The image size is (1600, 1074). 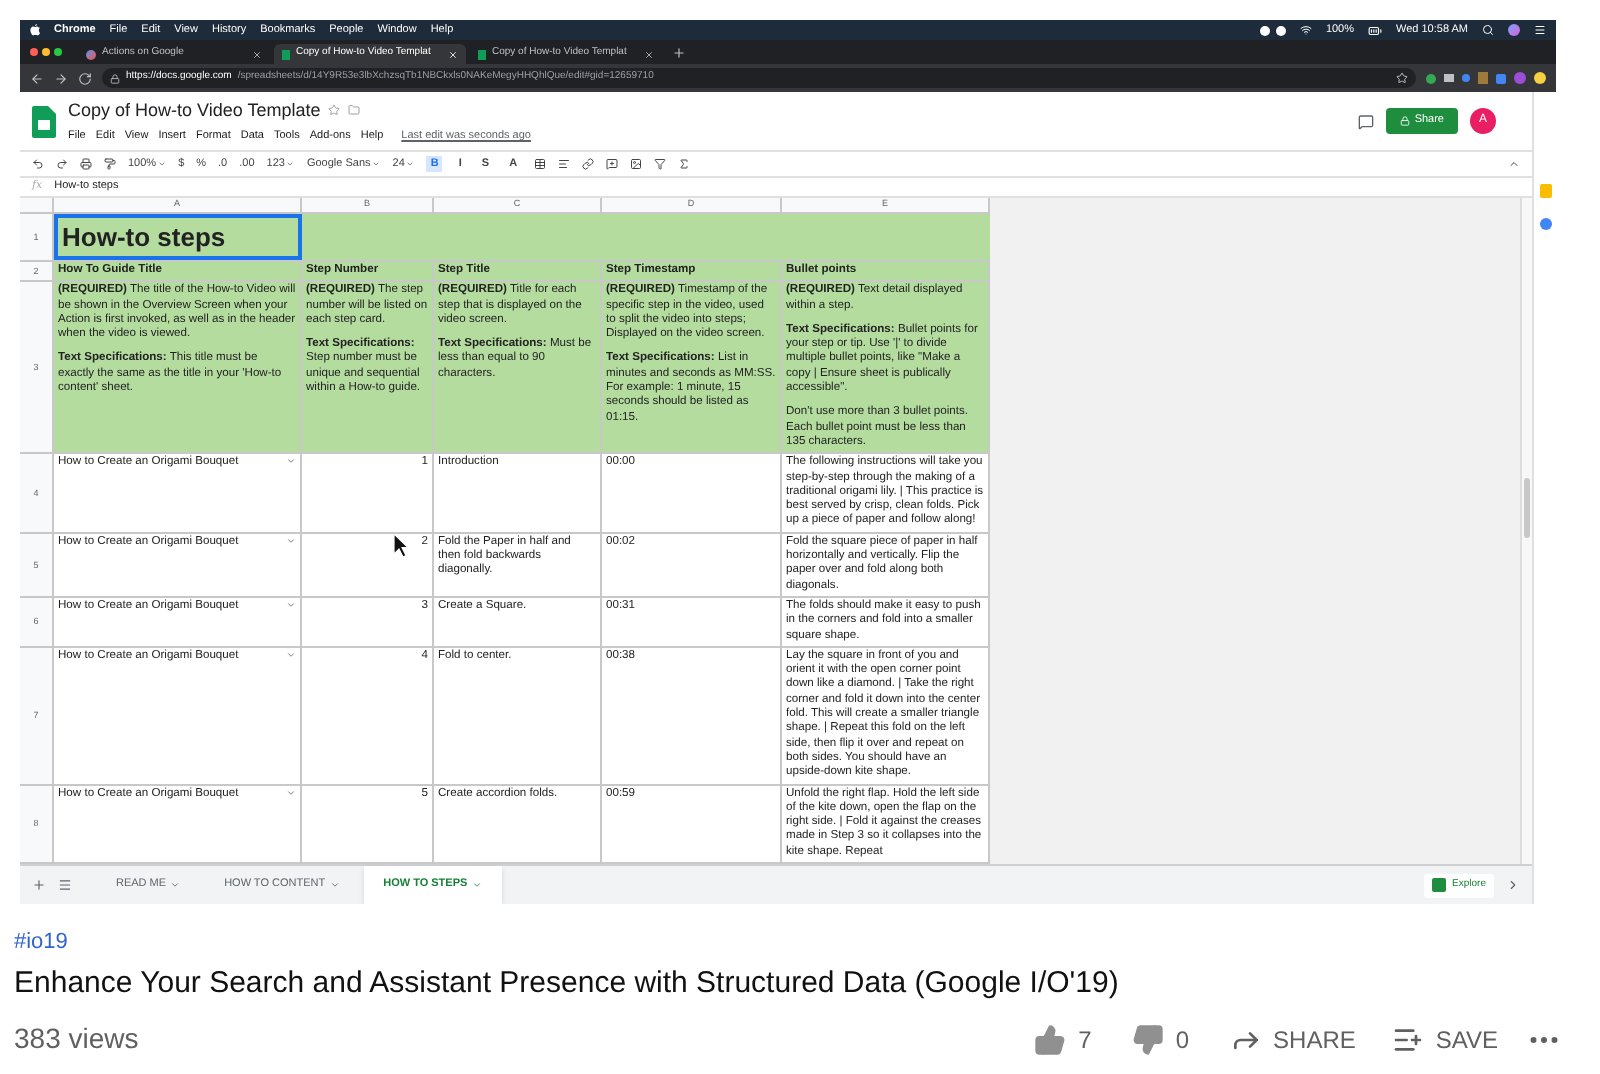 What do you see at coordinates (1444, 1039) in the screenshot?
I see `save-button: SAVE` at bounding box center [1444, 1039].